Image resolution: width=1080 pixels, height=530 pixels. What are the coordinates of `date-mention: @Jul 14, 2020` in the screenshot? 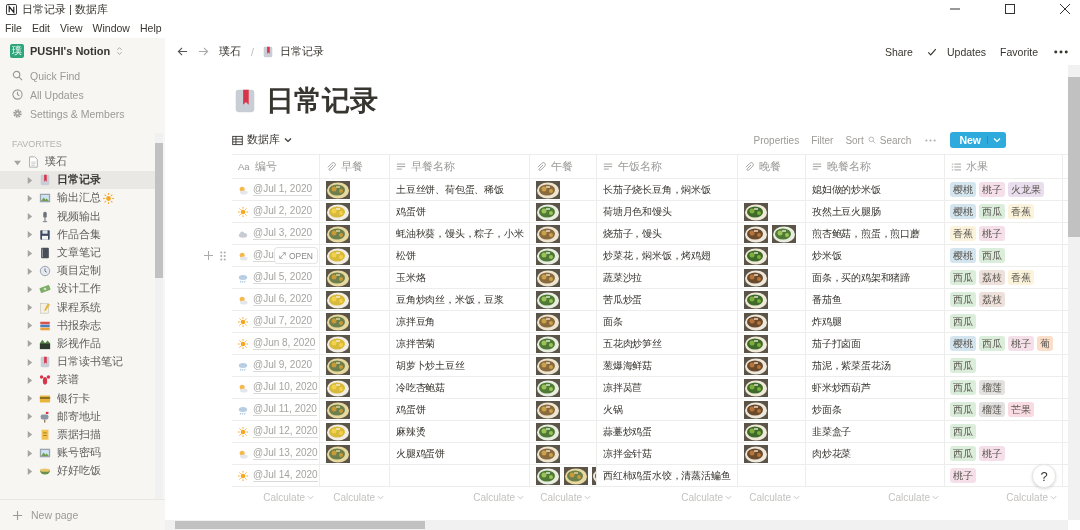 It's located at (285, 475).